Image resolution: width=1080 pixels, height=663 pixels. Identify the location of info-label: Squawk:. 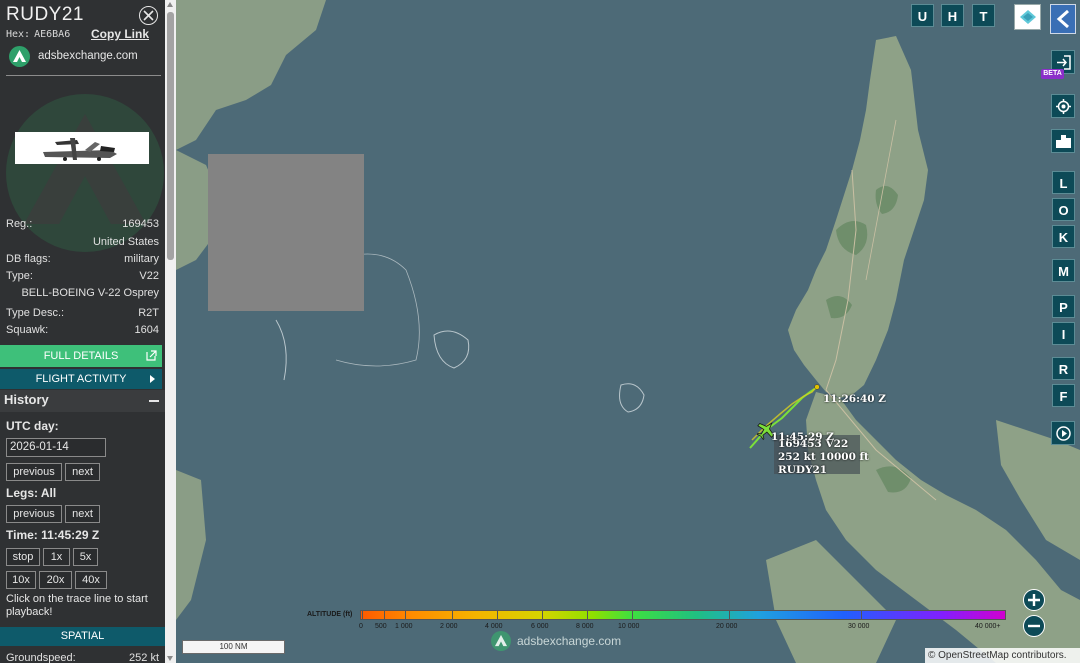
(27, 330).